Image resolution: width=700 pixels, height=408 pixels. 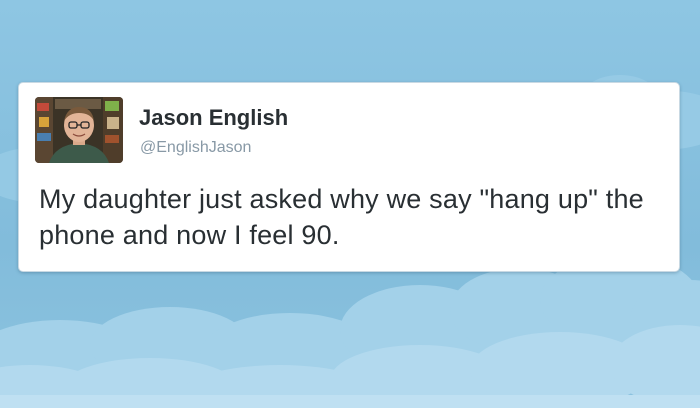 I want to click on avatar, so click(x=79, y=130).